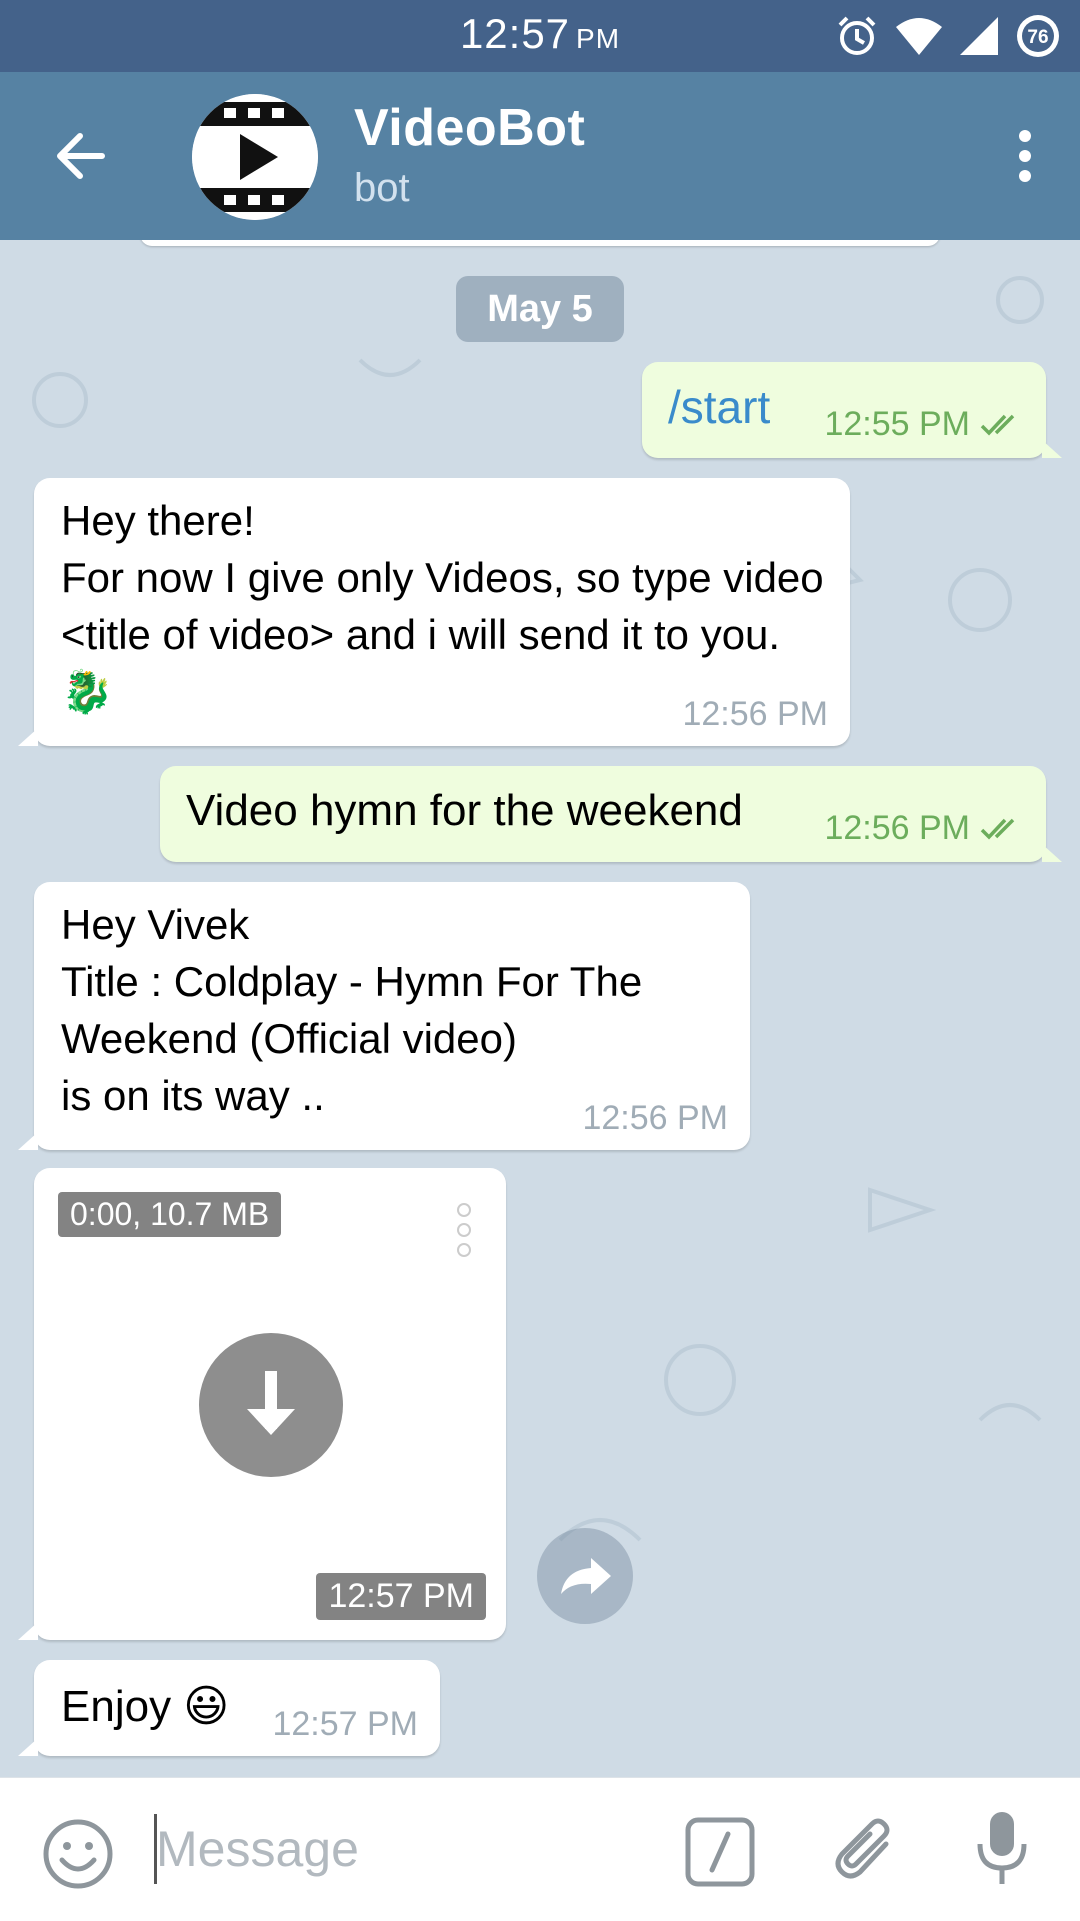 The height and width of the screenshot is (1921, 1080). I want to click on share-forward-icon, so click(586, 1576).